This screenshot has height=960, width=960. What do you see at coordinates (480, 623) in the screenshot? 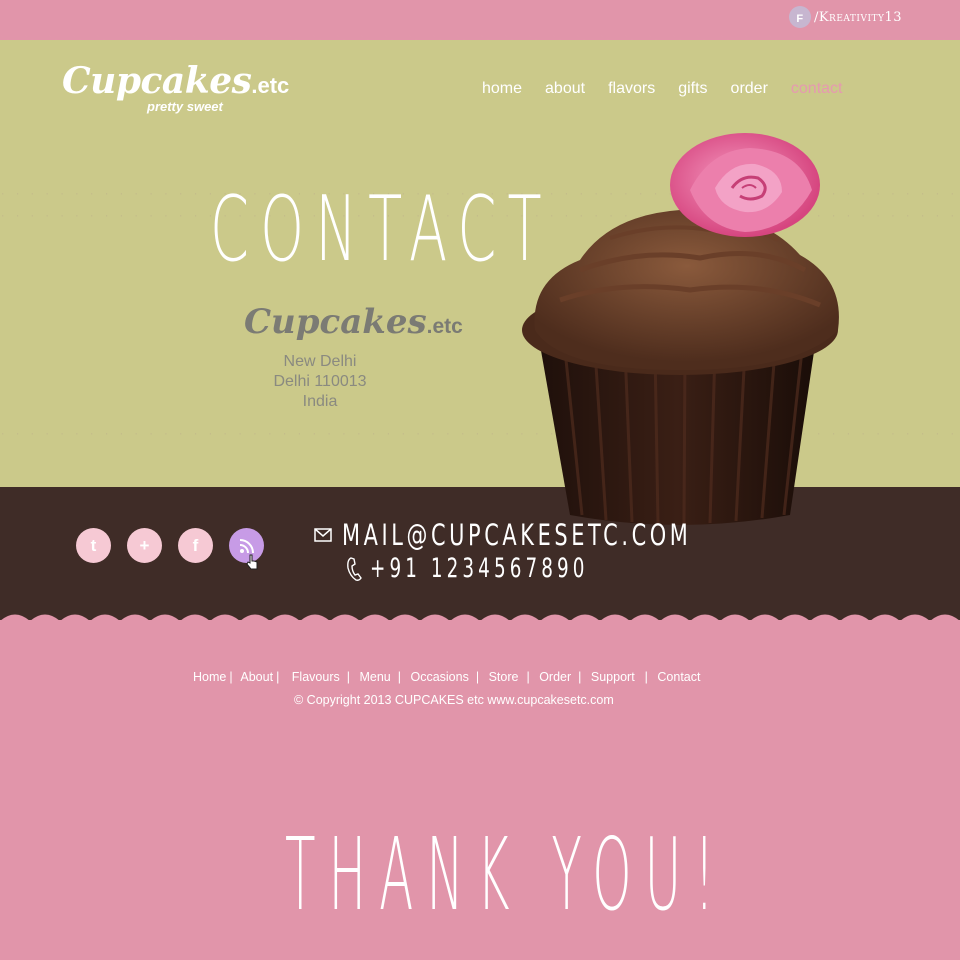
I see `scallop-divider-bottom` at bounding box center [480, 623].